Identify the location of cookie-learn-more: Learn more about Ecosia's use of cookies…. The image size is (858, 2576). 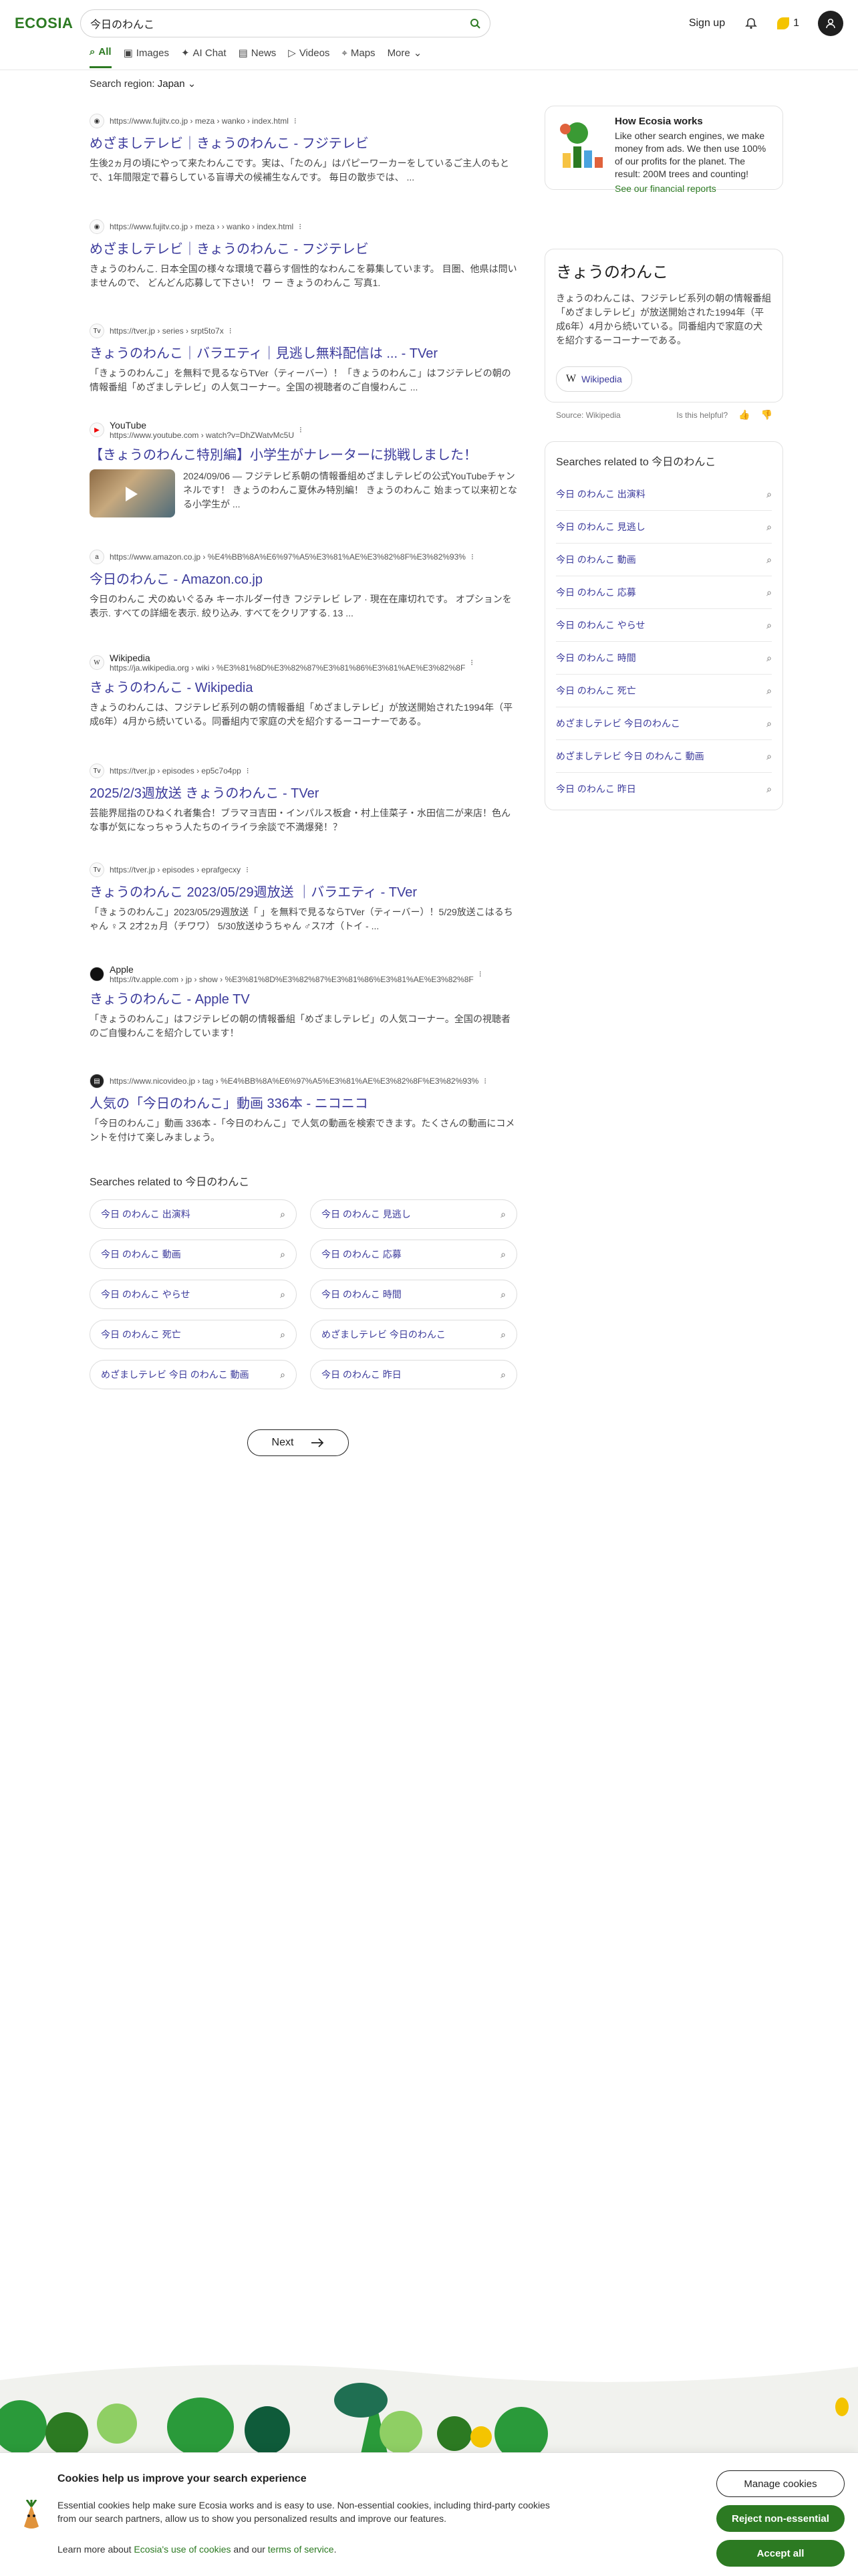
(196, 2549).